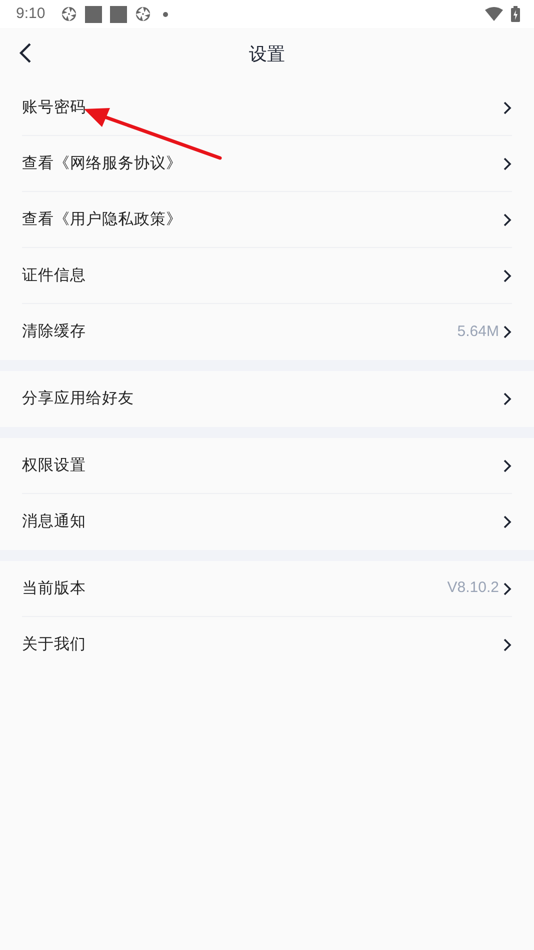 The image size is (534, 950). Describe the element at coordinates (267, 645) in the screenshot. I see `settings-item: 关于我们` at that location.